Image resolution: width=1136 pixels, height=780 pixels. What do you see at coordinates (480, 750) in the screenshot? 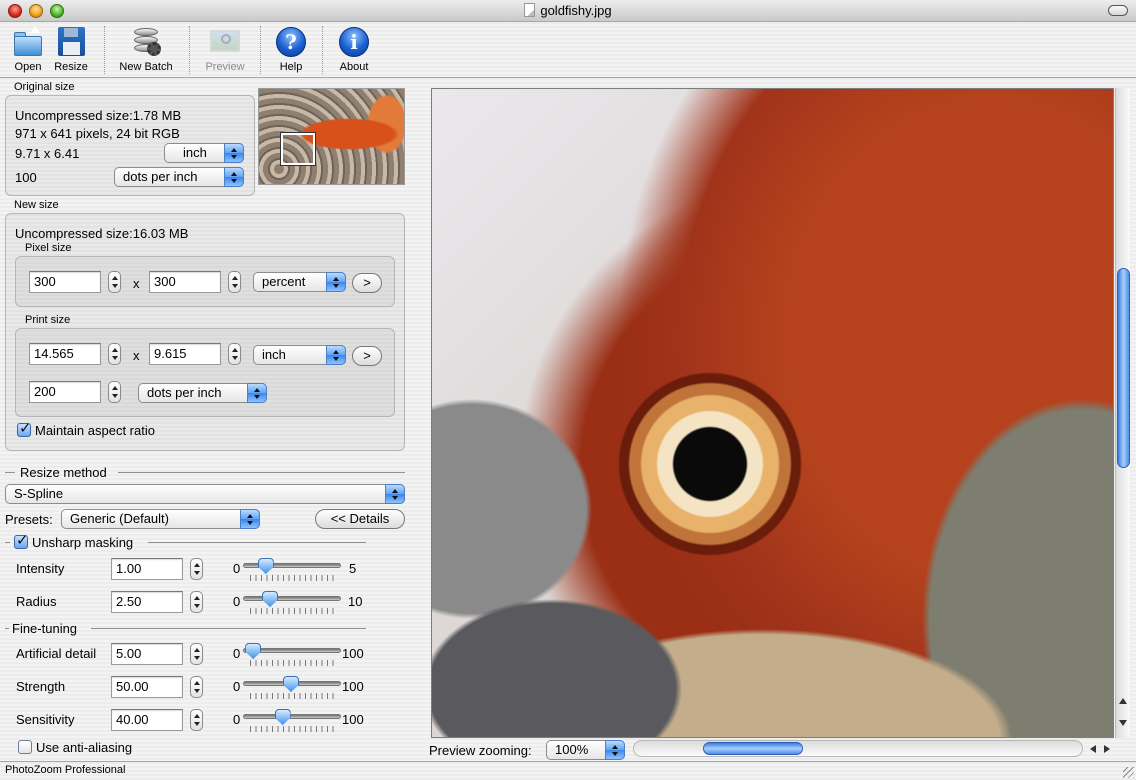
I see `preview-zoom-label: Preview zooming:` at bounding box center [480, 750].